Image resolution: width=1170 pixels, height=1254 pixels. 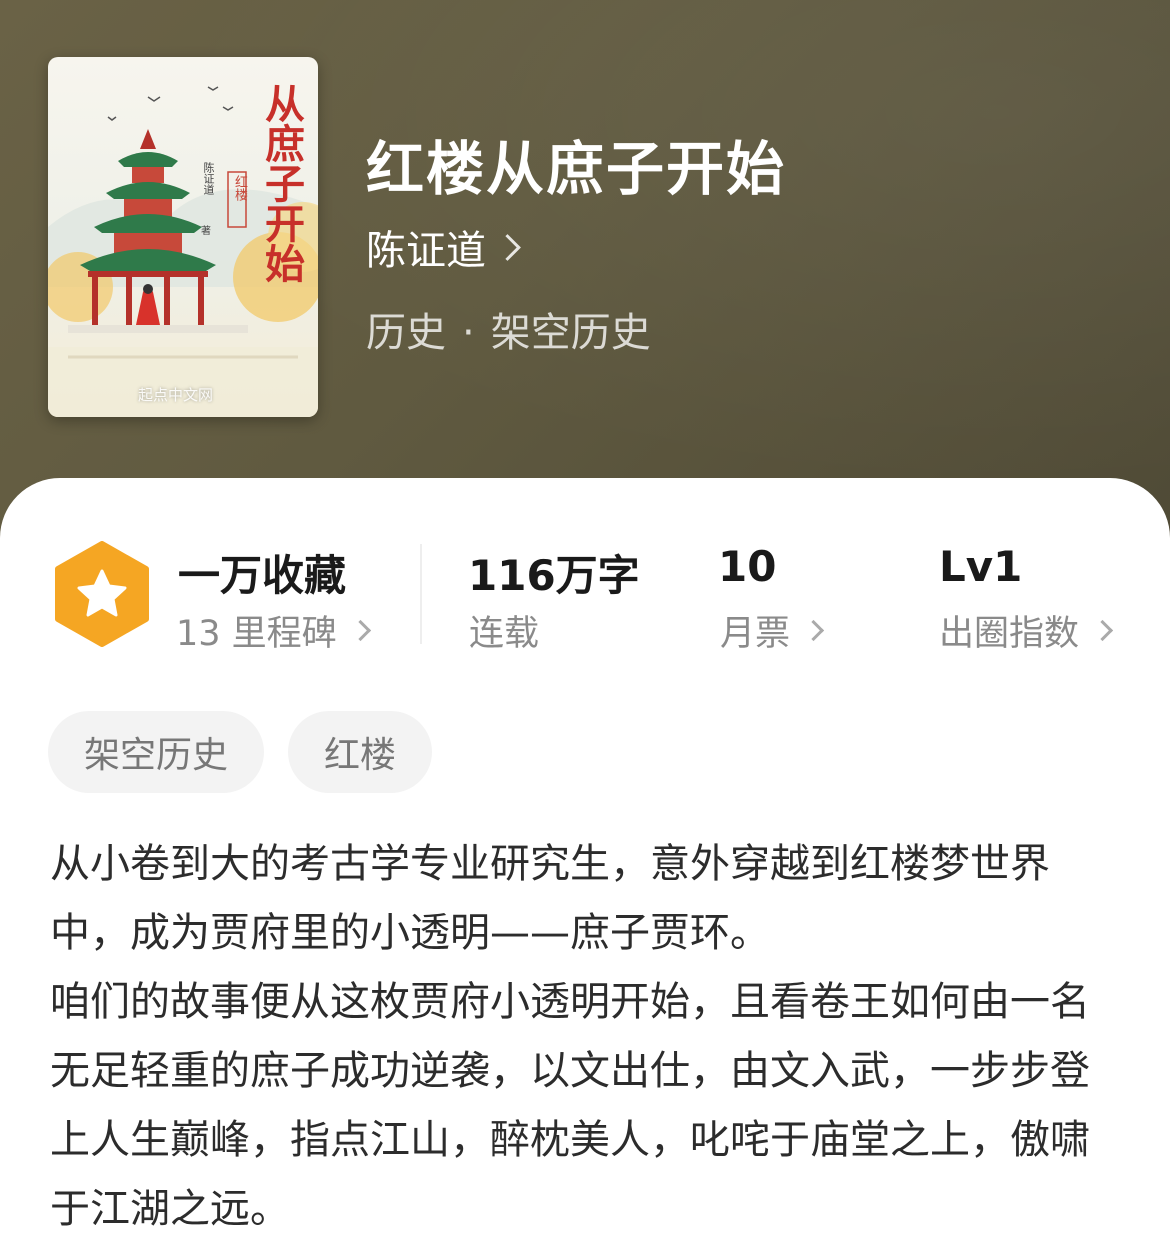 I want to click on milestone-link: 13 里程碑, so click(x=273, y=630).